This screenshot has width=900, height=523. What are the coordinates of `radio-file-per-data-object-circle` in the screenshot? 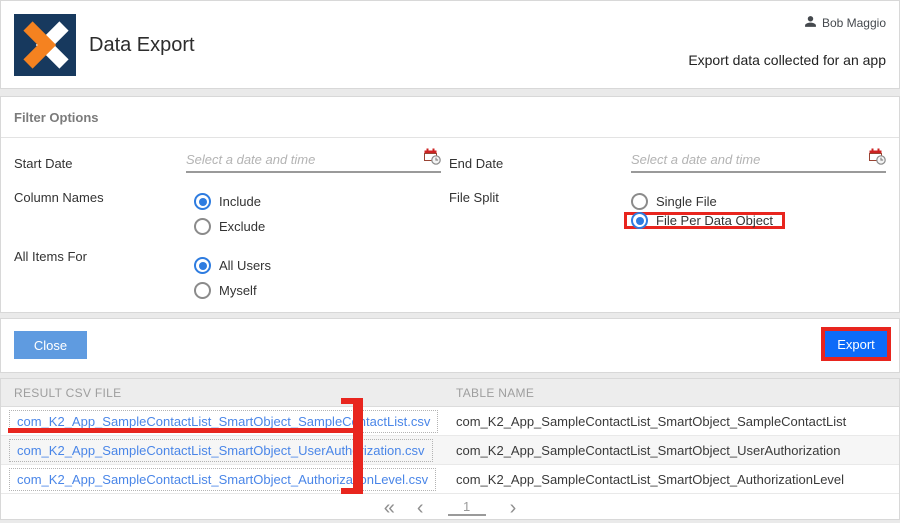 It's located at (639, 220).